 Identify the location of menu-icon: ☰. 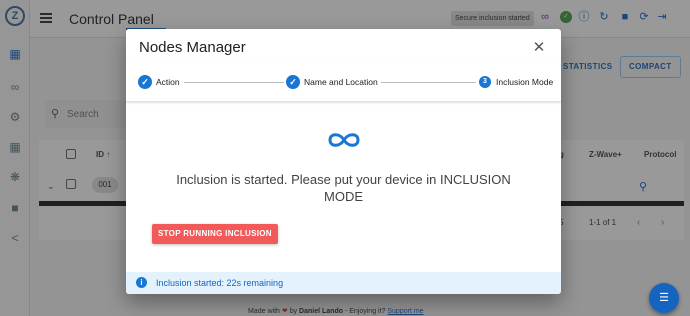
(664, 298).